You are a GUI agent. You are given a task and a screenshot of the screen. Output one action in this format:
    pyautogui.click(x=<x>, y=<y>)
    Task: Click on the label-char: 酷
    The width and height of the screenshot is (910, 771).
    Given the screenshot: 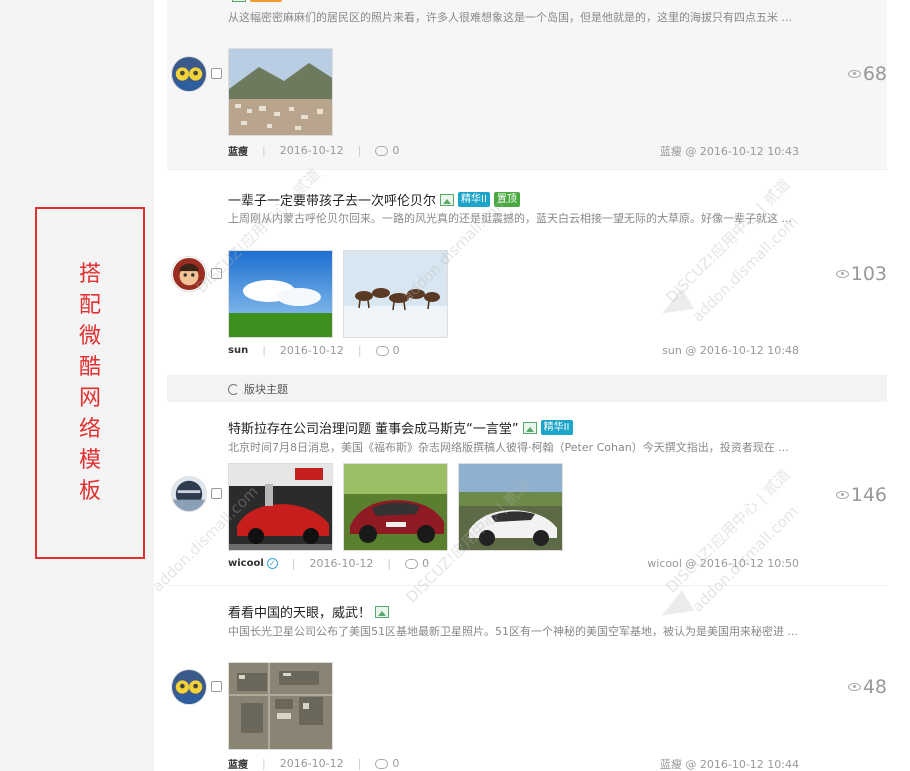 What is the action you would take?
    pyautogui.click(x=89, y=367)
    